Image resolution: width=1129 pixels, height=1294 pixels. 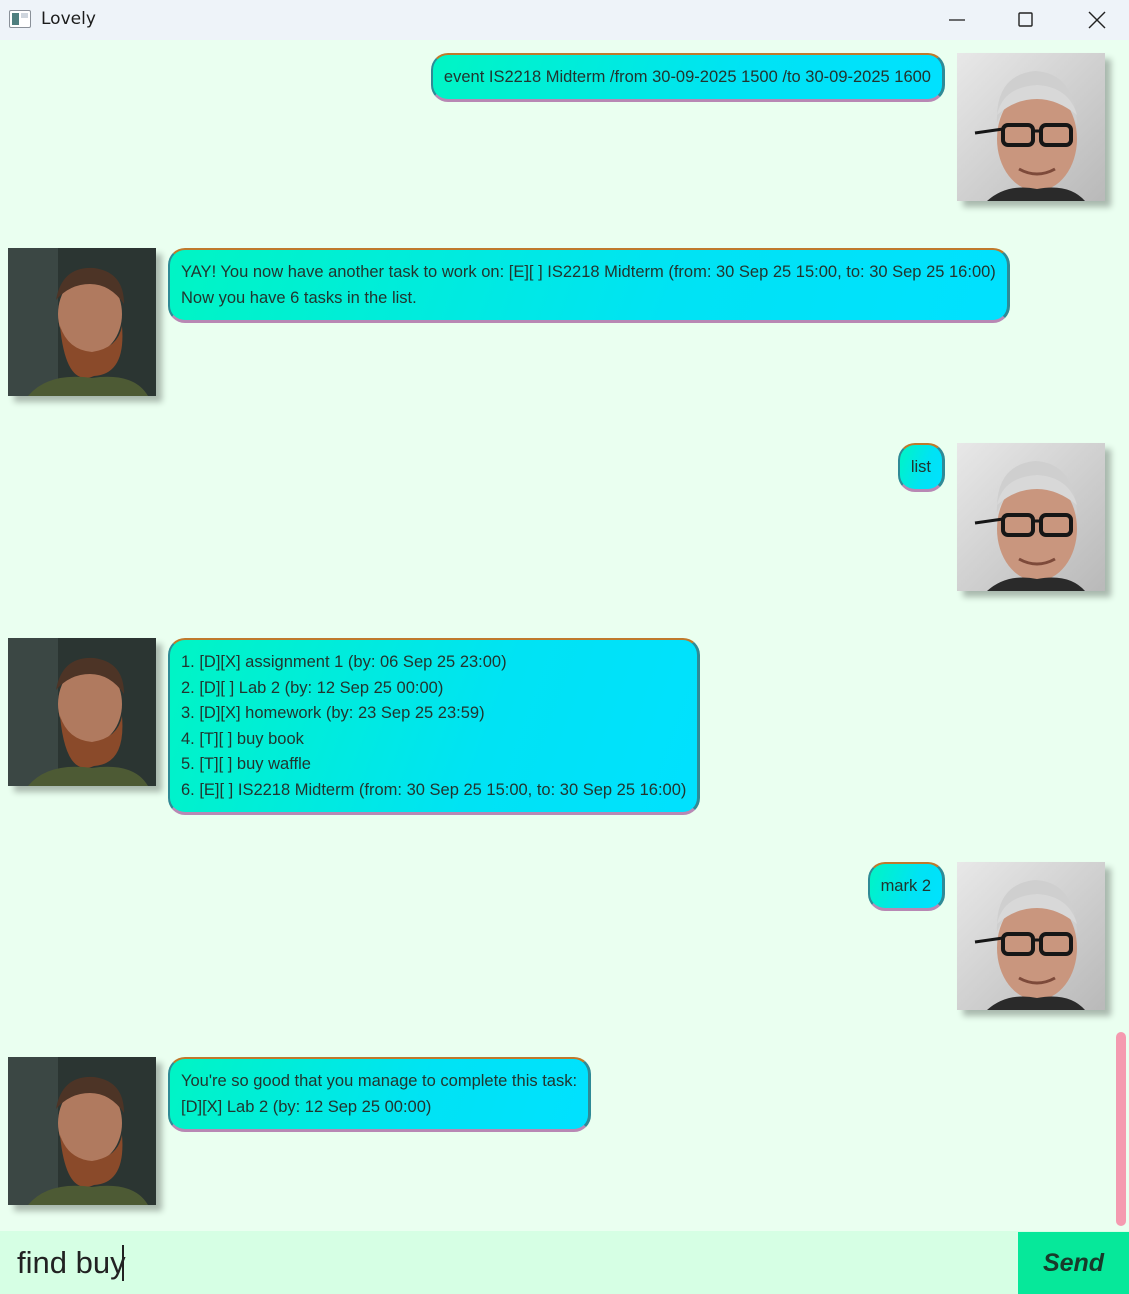 What do you see at coordinates (68, 19) in the screenshot?
I see `window-title: Lovely` at bounding box center [68, 19].